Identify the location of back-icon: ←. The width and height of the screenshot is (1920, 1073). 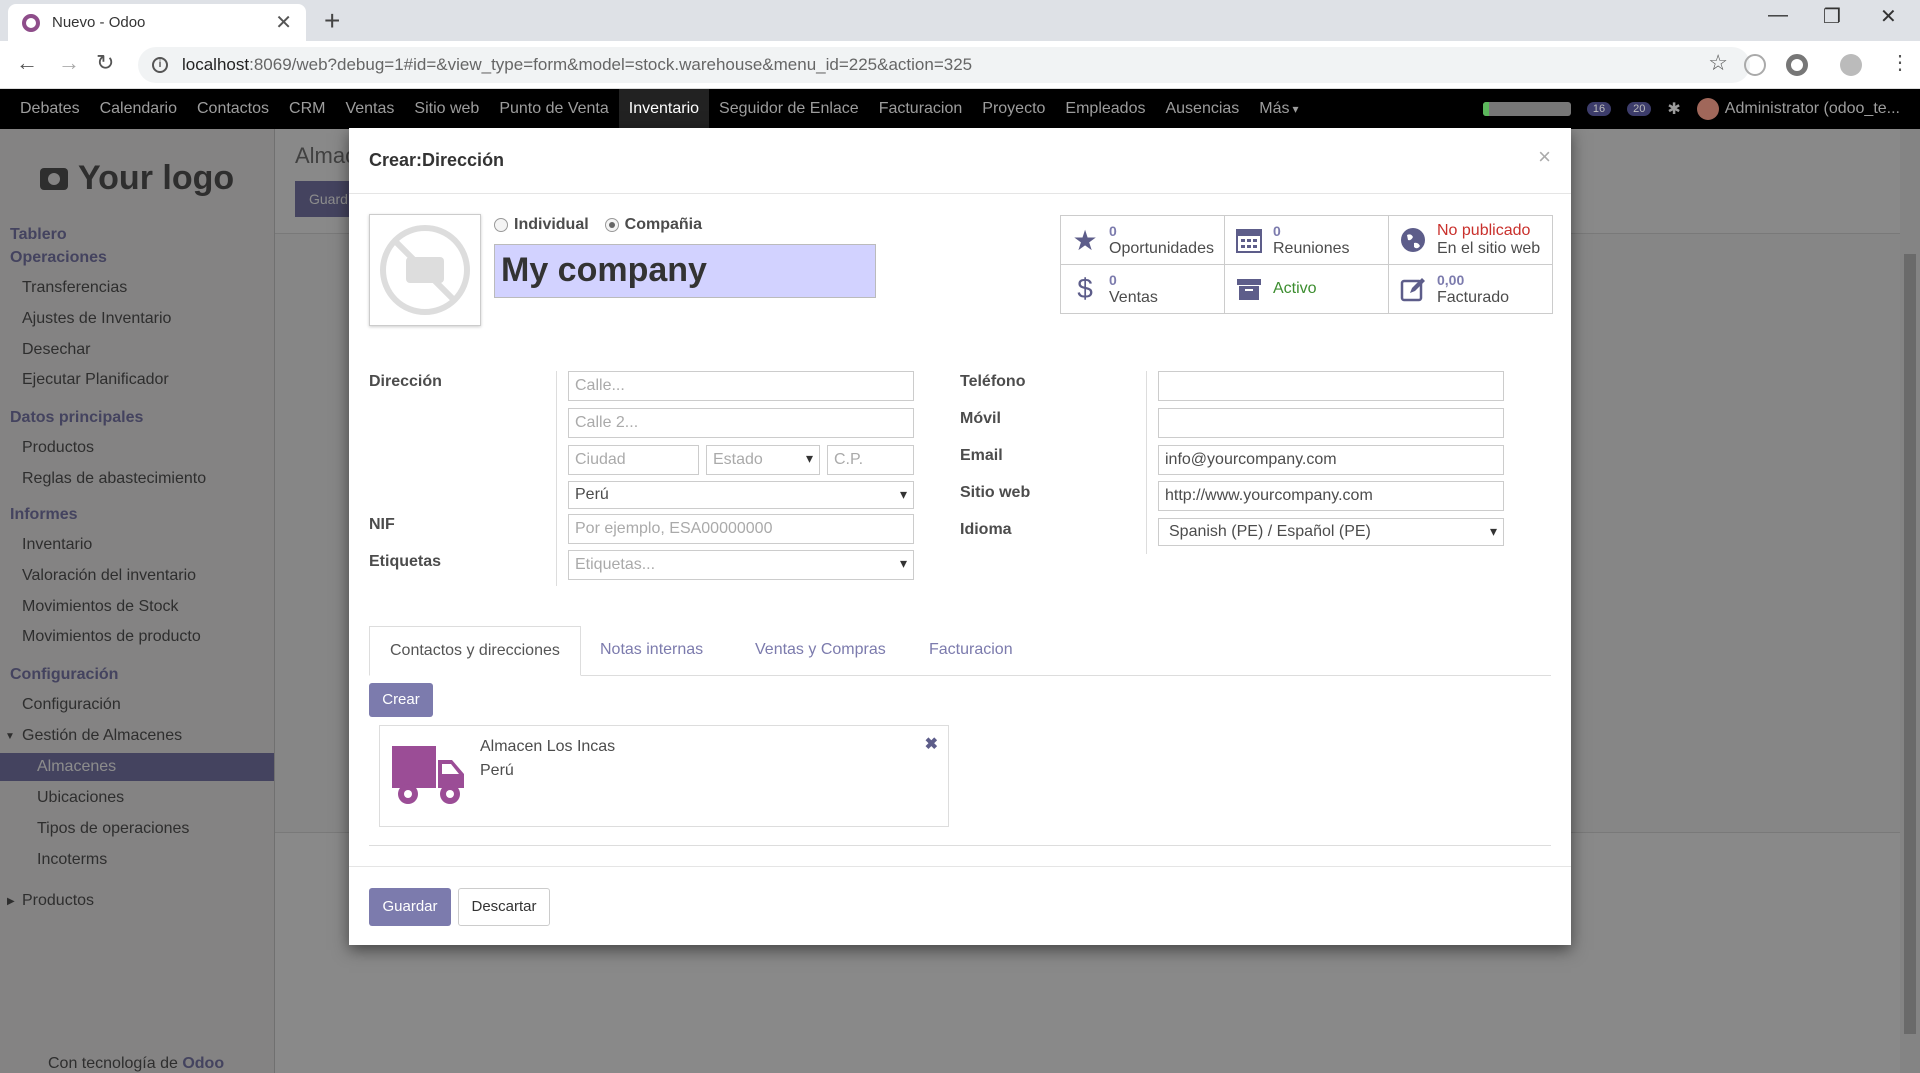
(27, 63).